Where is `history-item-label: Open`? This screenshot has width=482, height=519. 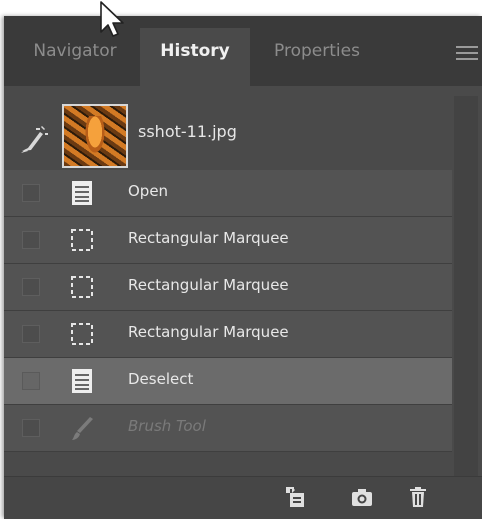 history-item-label: Open is located at coordinates (148, 191).